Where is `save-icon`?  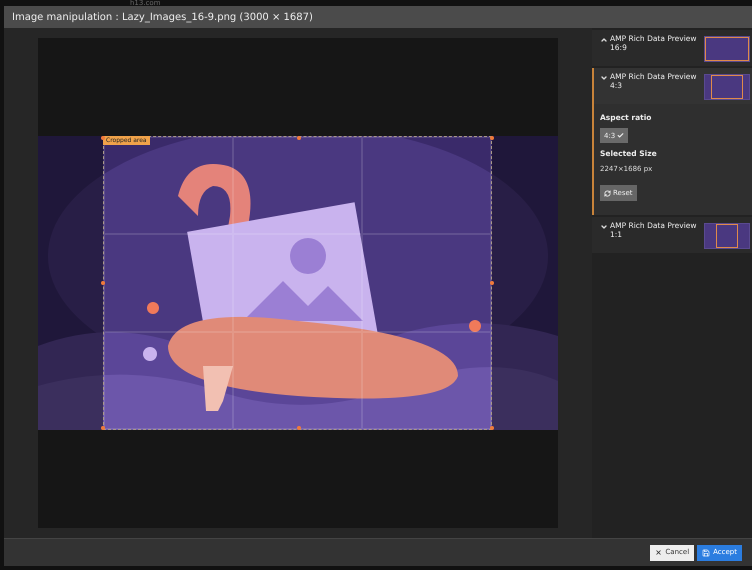 save-icon is located at coordinates (706, 552).